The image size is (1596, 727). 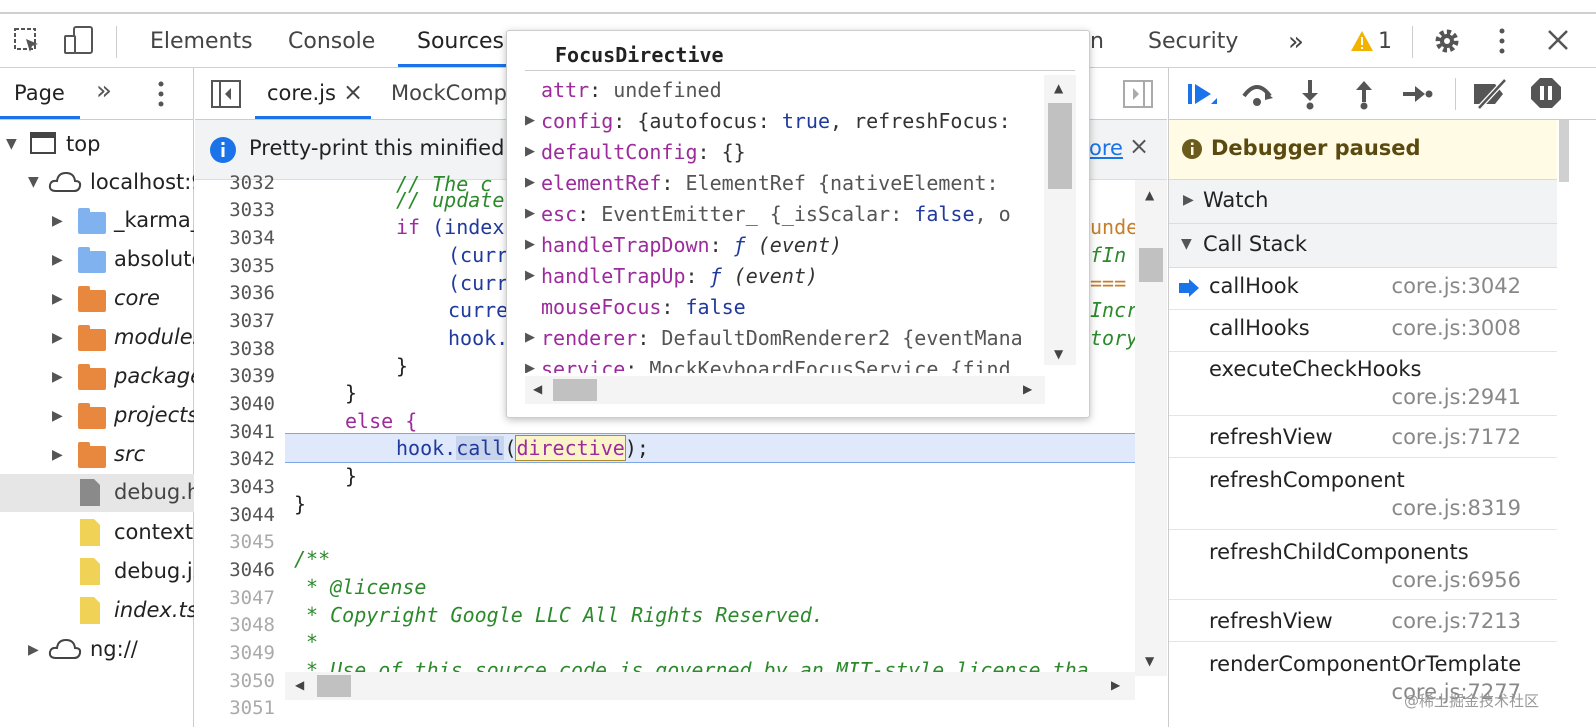 What do you see at coordinates (691, 245) in the screenshot?
I see `property-row: handleTrapDown: ƒ (event)` at bounding box center [691, 245].